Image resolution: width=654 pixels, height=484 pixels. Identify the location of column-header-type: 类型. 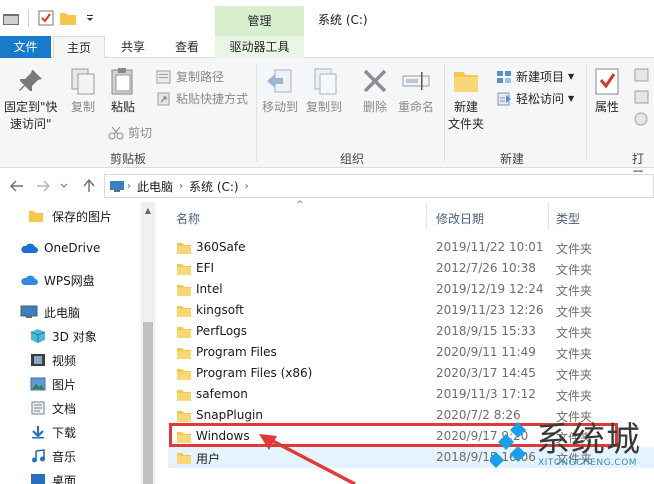
(568, 220).